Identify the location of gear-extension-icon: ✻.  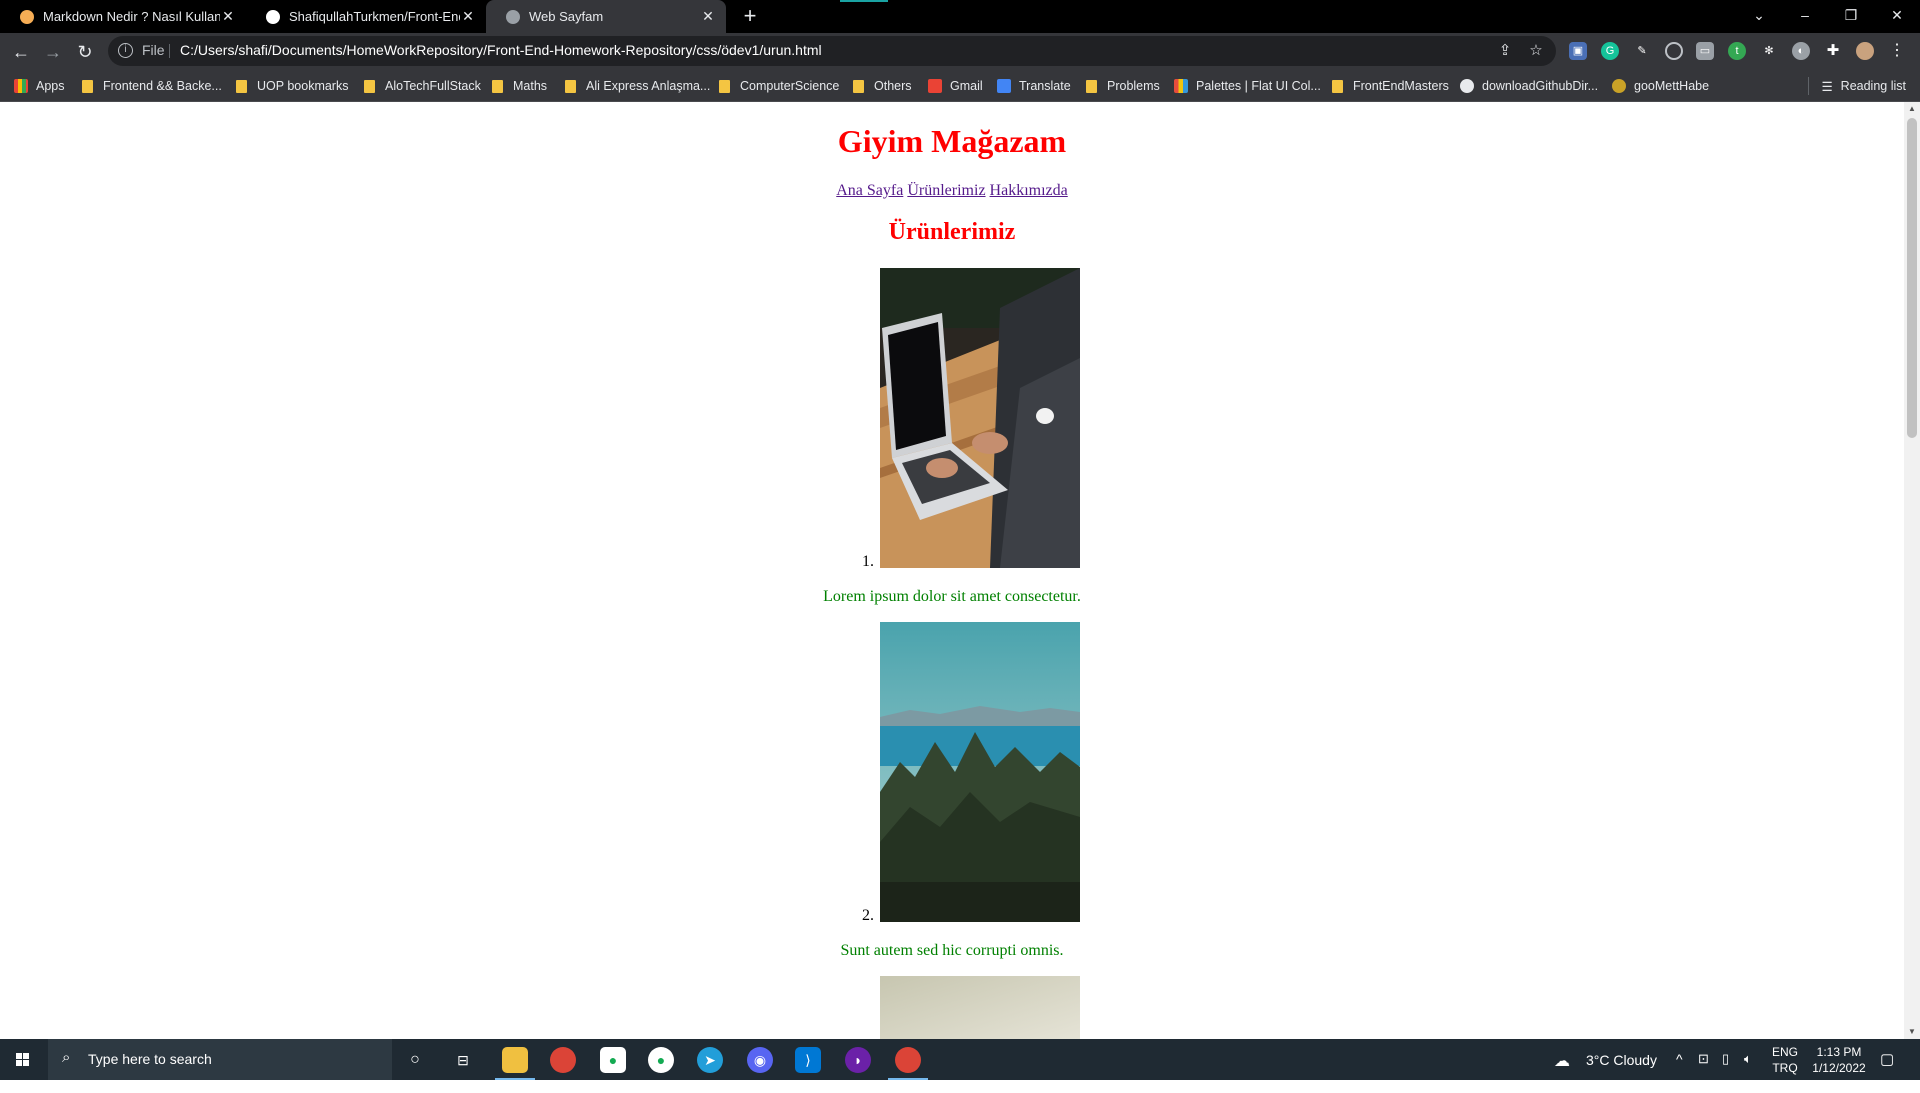
(1769, 51).